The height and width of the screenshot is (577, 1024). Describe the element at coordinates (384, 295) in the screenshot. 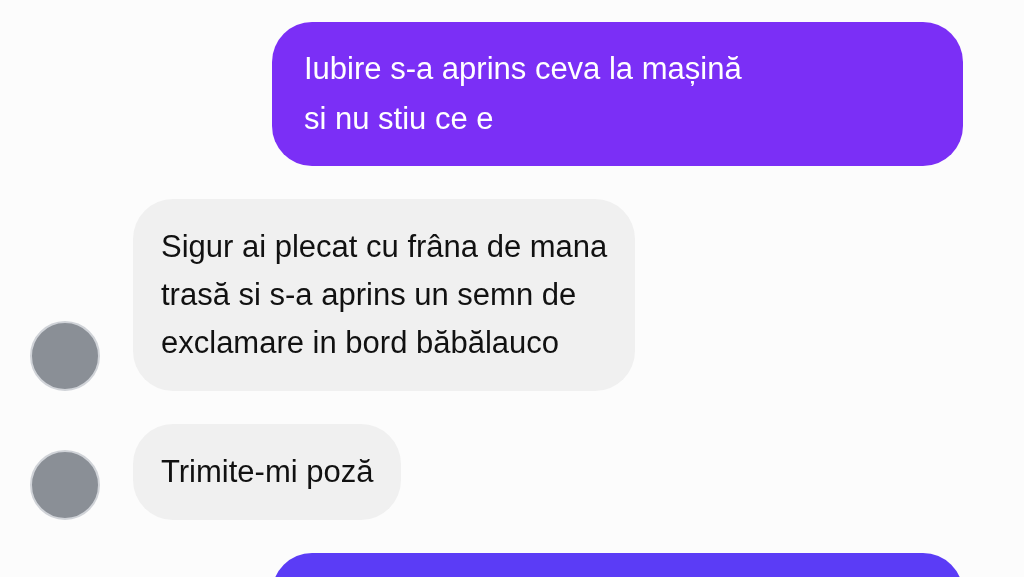

I see `message-text: Sigur ai plecat cu frâna de mana trasă si s-a aprins un semn de exclamare in bord băbălauco` at that location.